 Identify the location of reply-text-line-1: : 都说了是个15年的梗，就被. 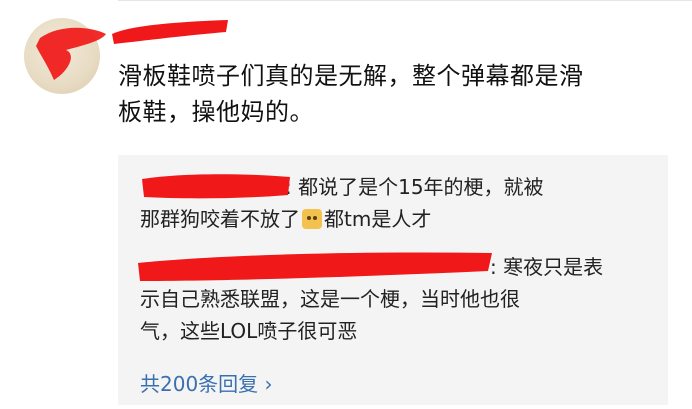
(414, 187).